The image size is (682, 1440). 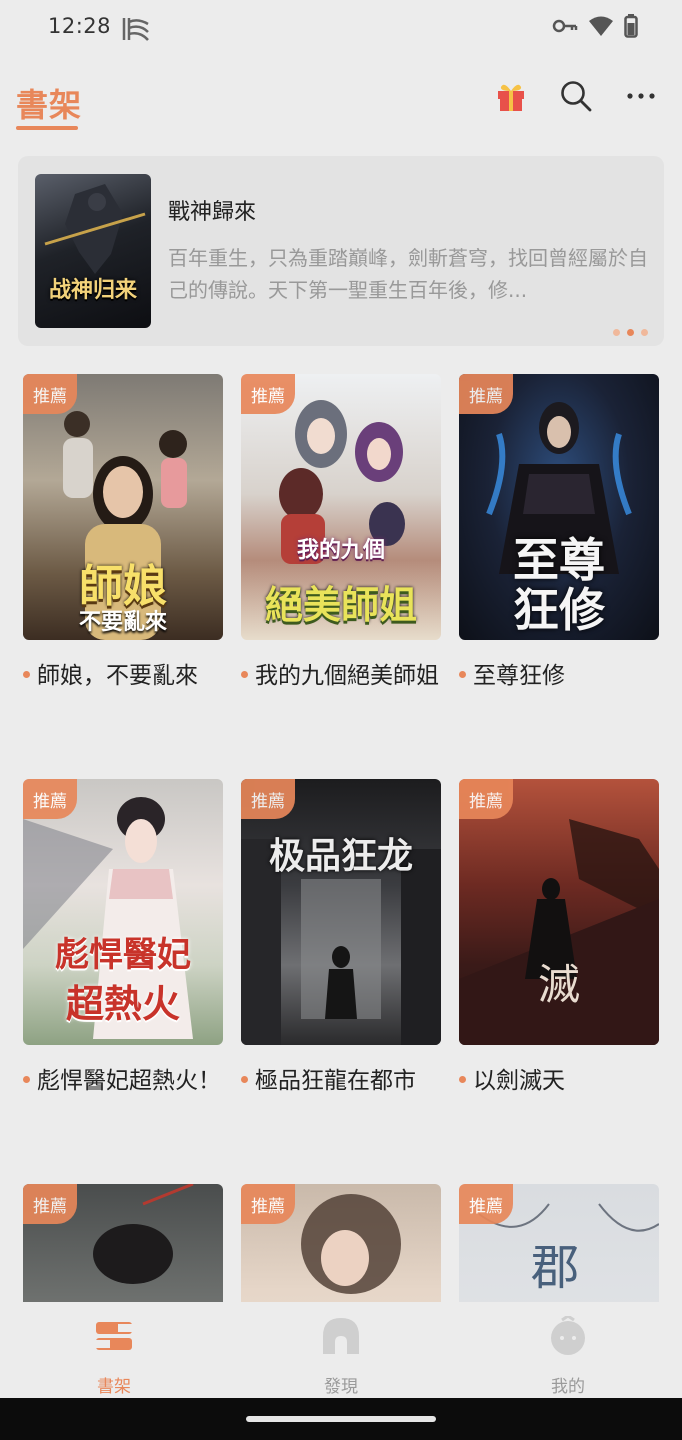 I want to click on book-cover: 滅 推薦, so click(x=559, y=912).